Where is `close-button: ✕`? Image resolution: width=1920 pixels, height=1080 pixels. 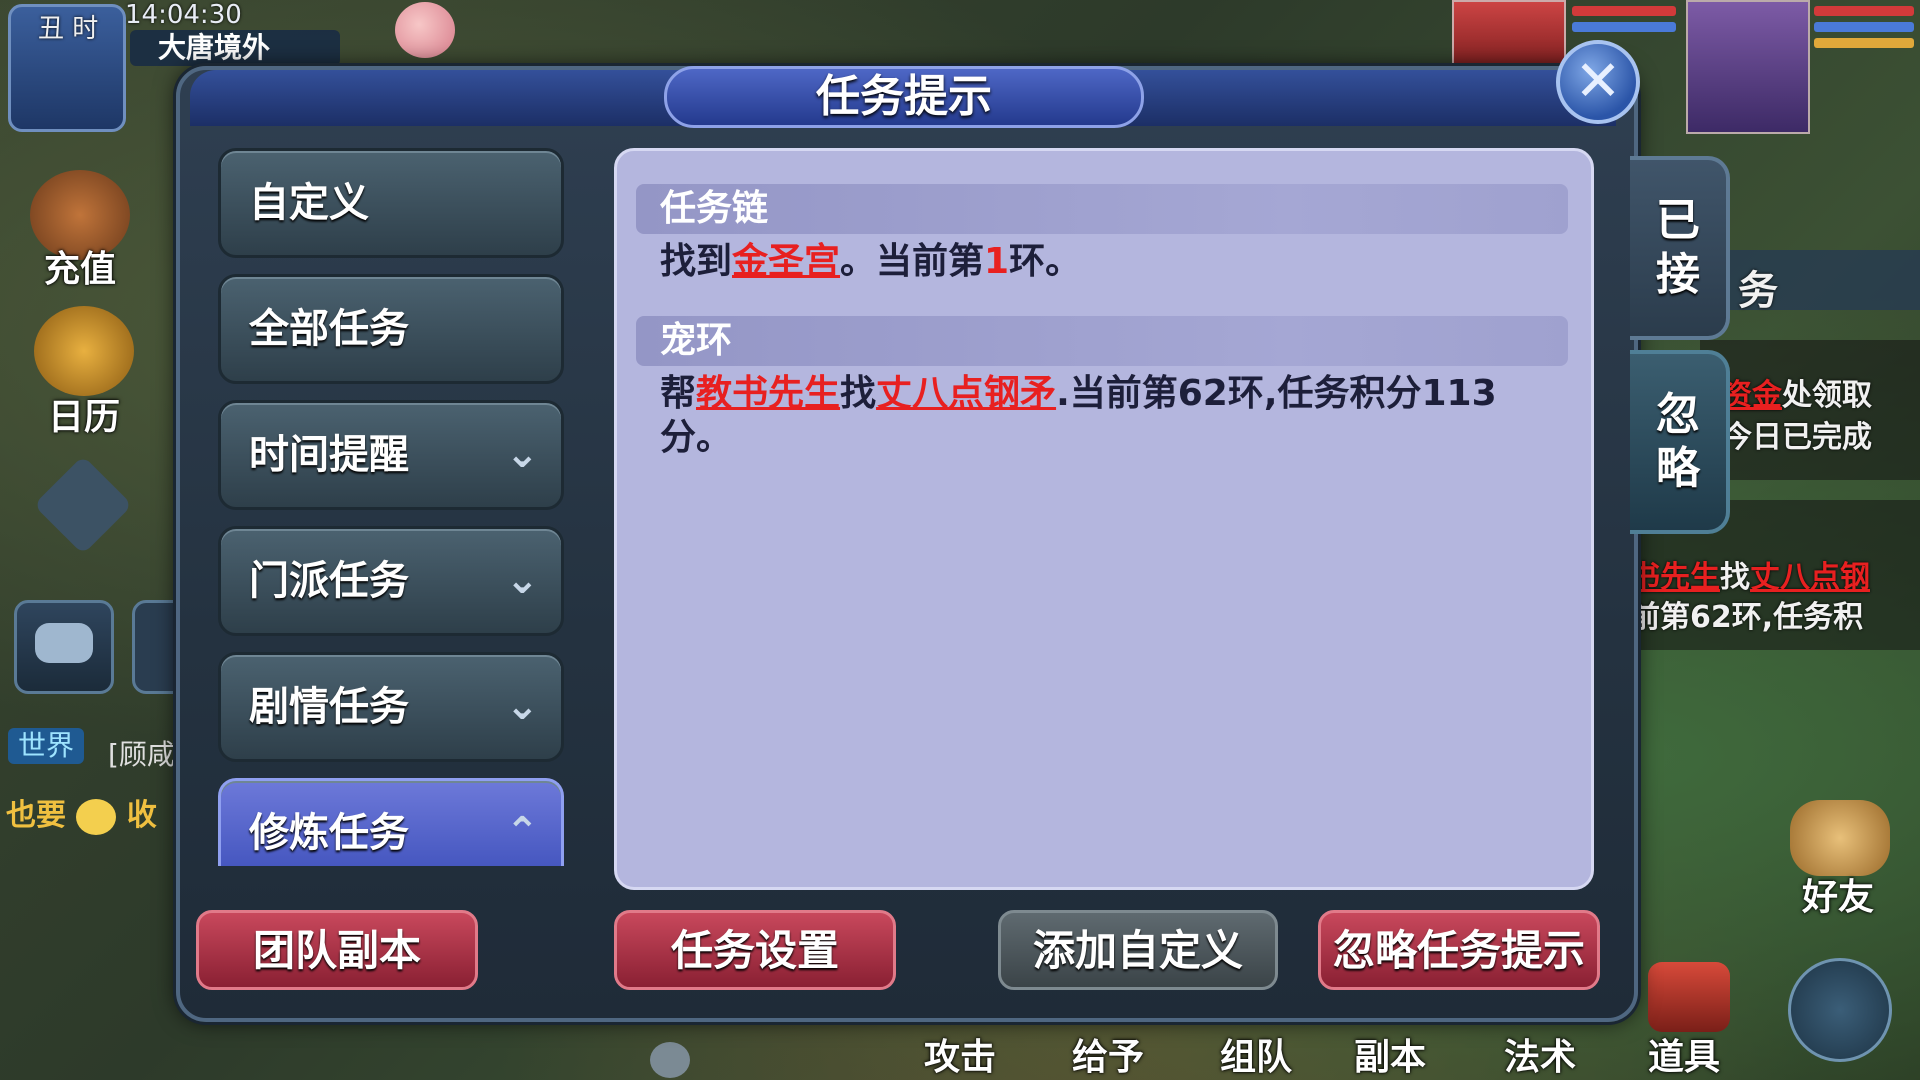
close-button: ✕ is located at coordinates (1598, 82).